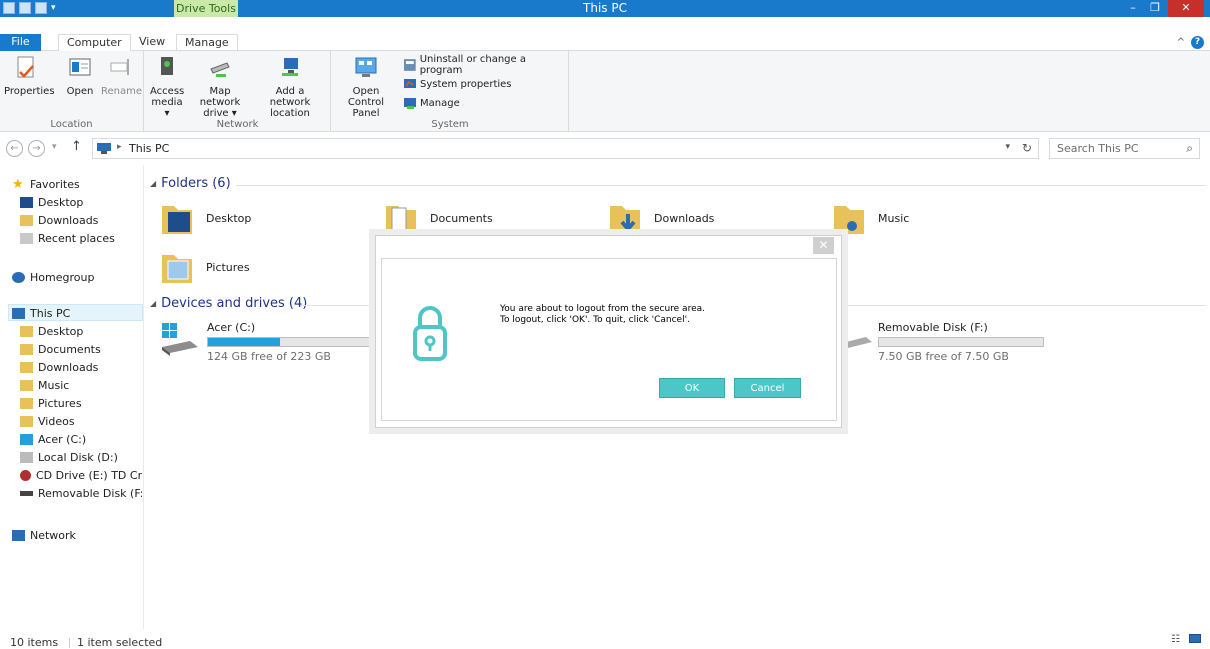 The width and height of the screenshot is (1210, 649). What do you see at coordinates (1186, 8) in the screenshot?
I see `close-button: ✕` at bounding box center [1186, 8].